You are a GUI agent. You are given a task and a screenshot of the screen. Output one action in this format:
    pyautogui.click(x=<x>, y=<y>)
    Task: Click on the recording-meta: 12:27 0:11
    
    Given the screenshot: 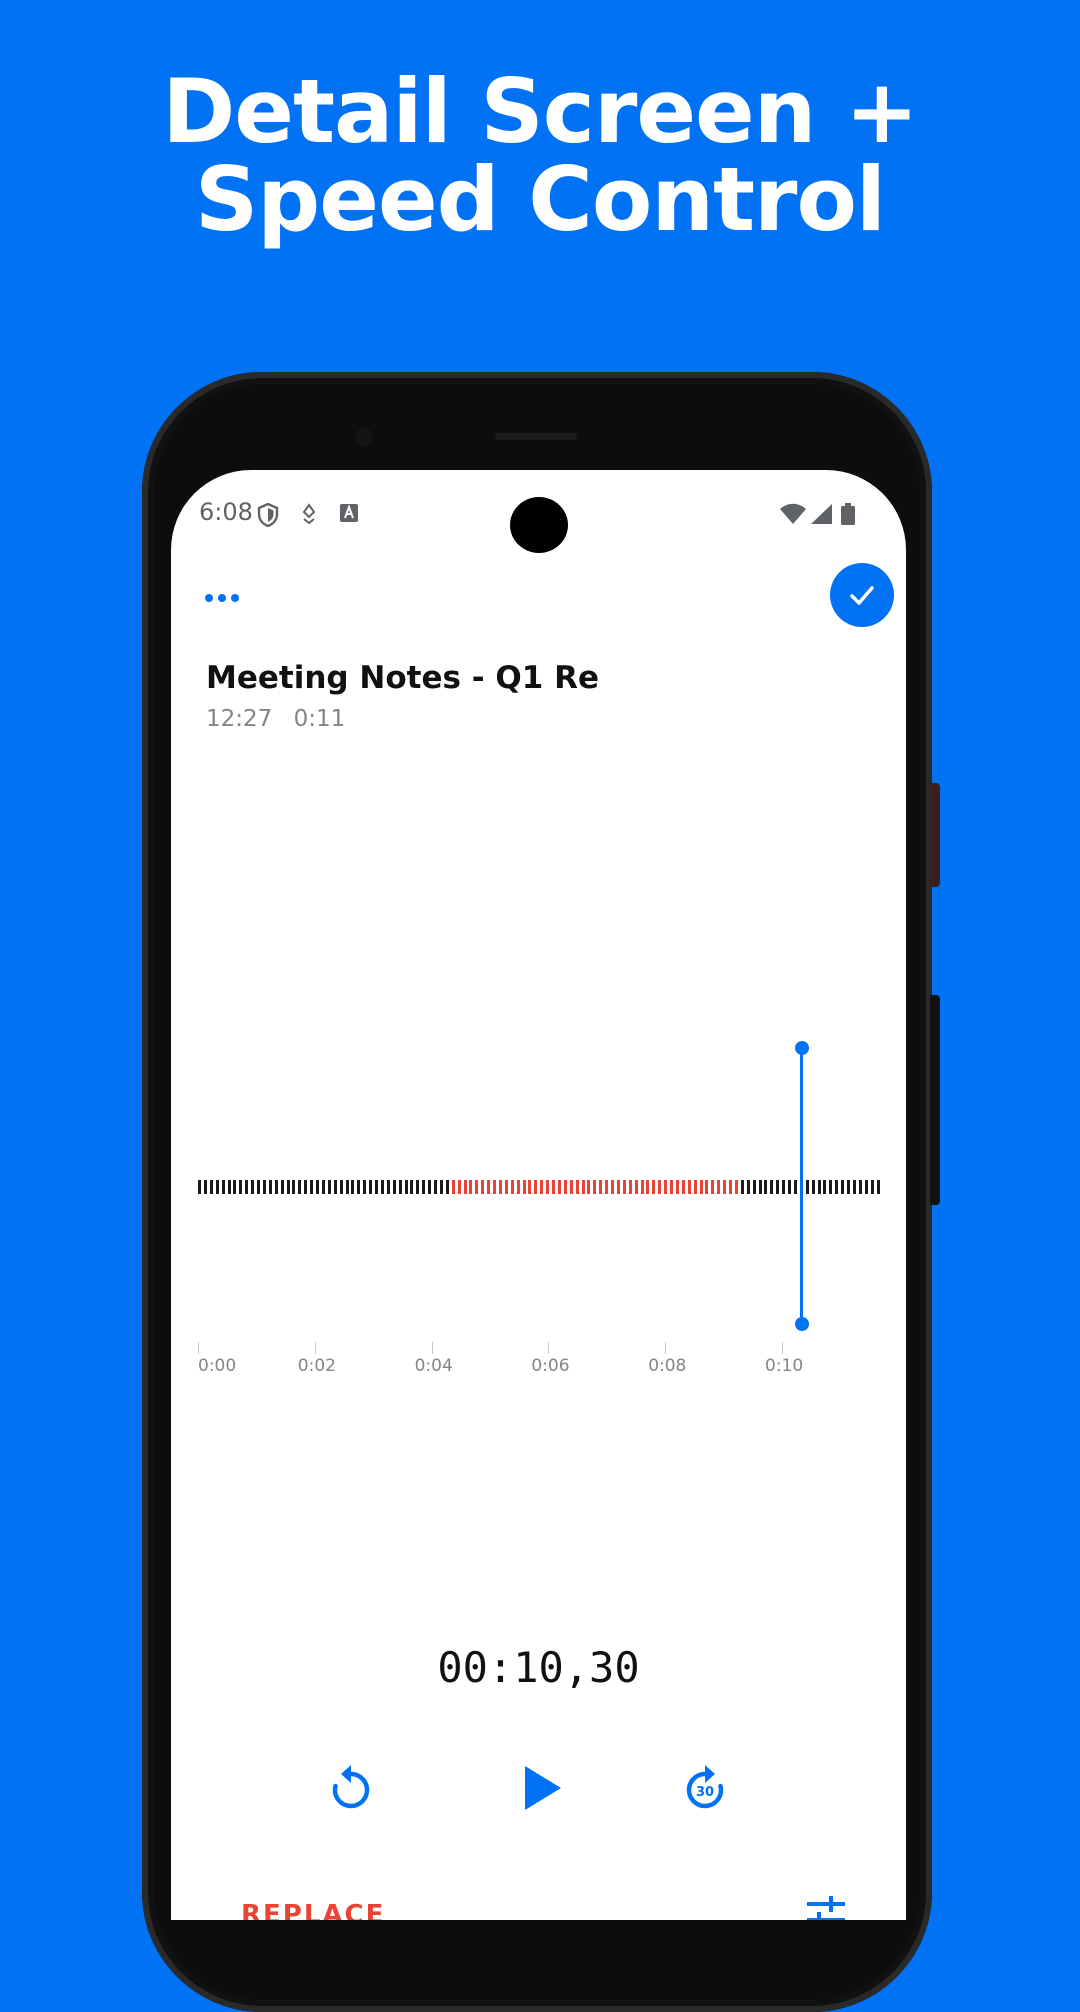 What is the action you would take?
    pyautogui.click(x=282, y=719)
    